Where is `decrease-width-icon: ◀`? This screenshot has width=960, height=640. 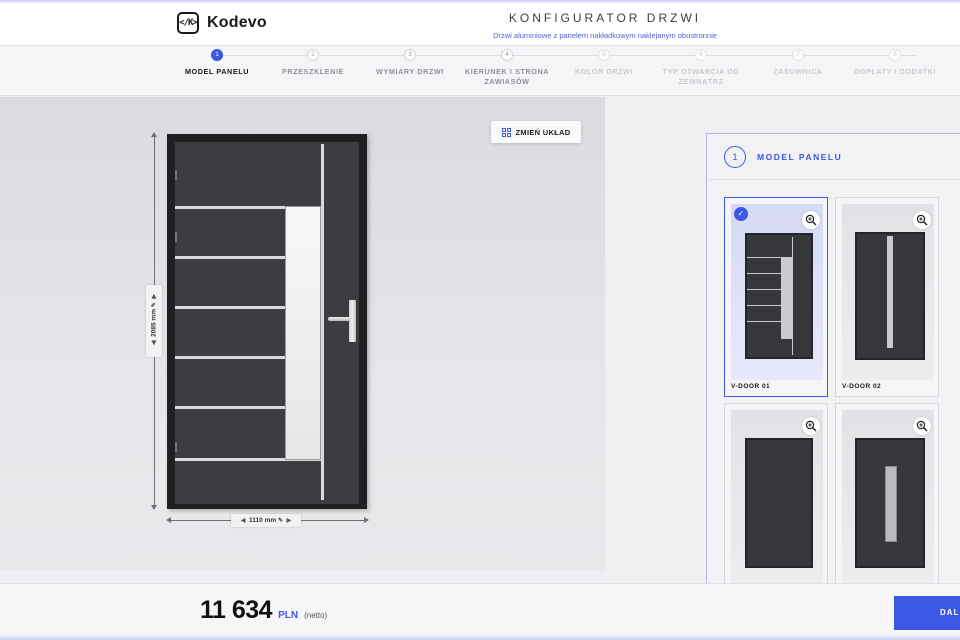 decrease-width-icon: ◀ is located at coordinates (243, 521).